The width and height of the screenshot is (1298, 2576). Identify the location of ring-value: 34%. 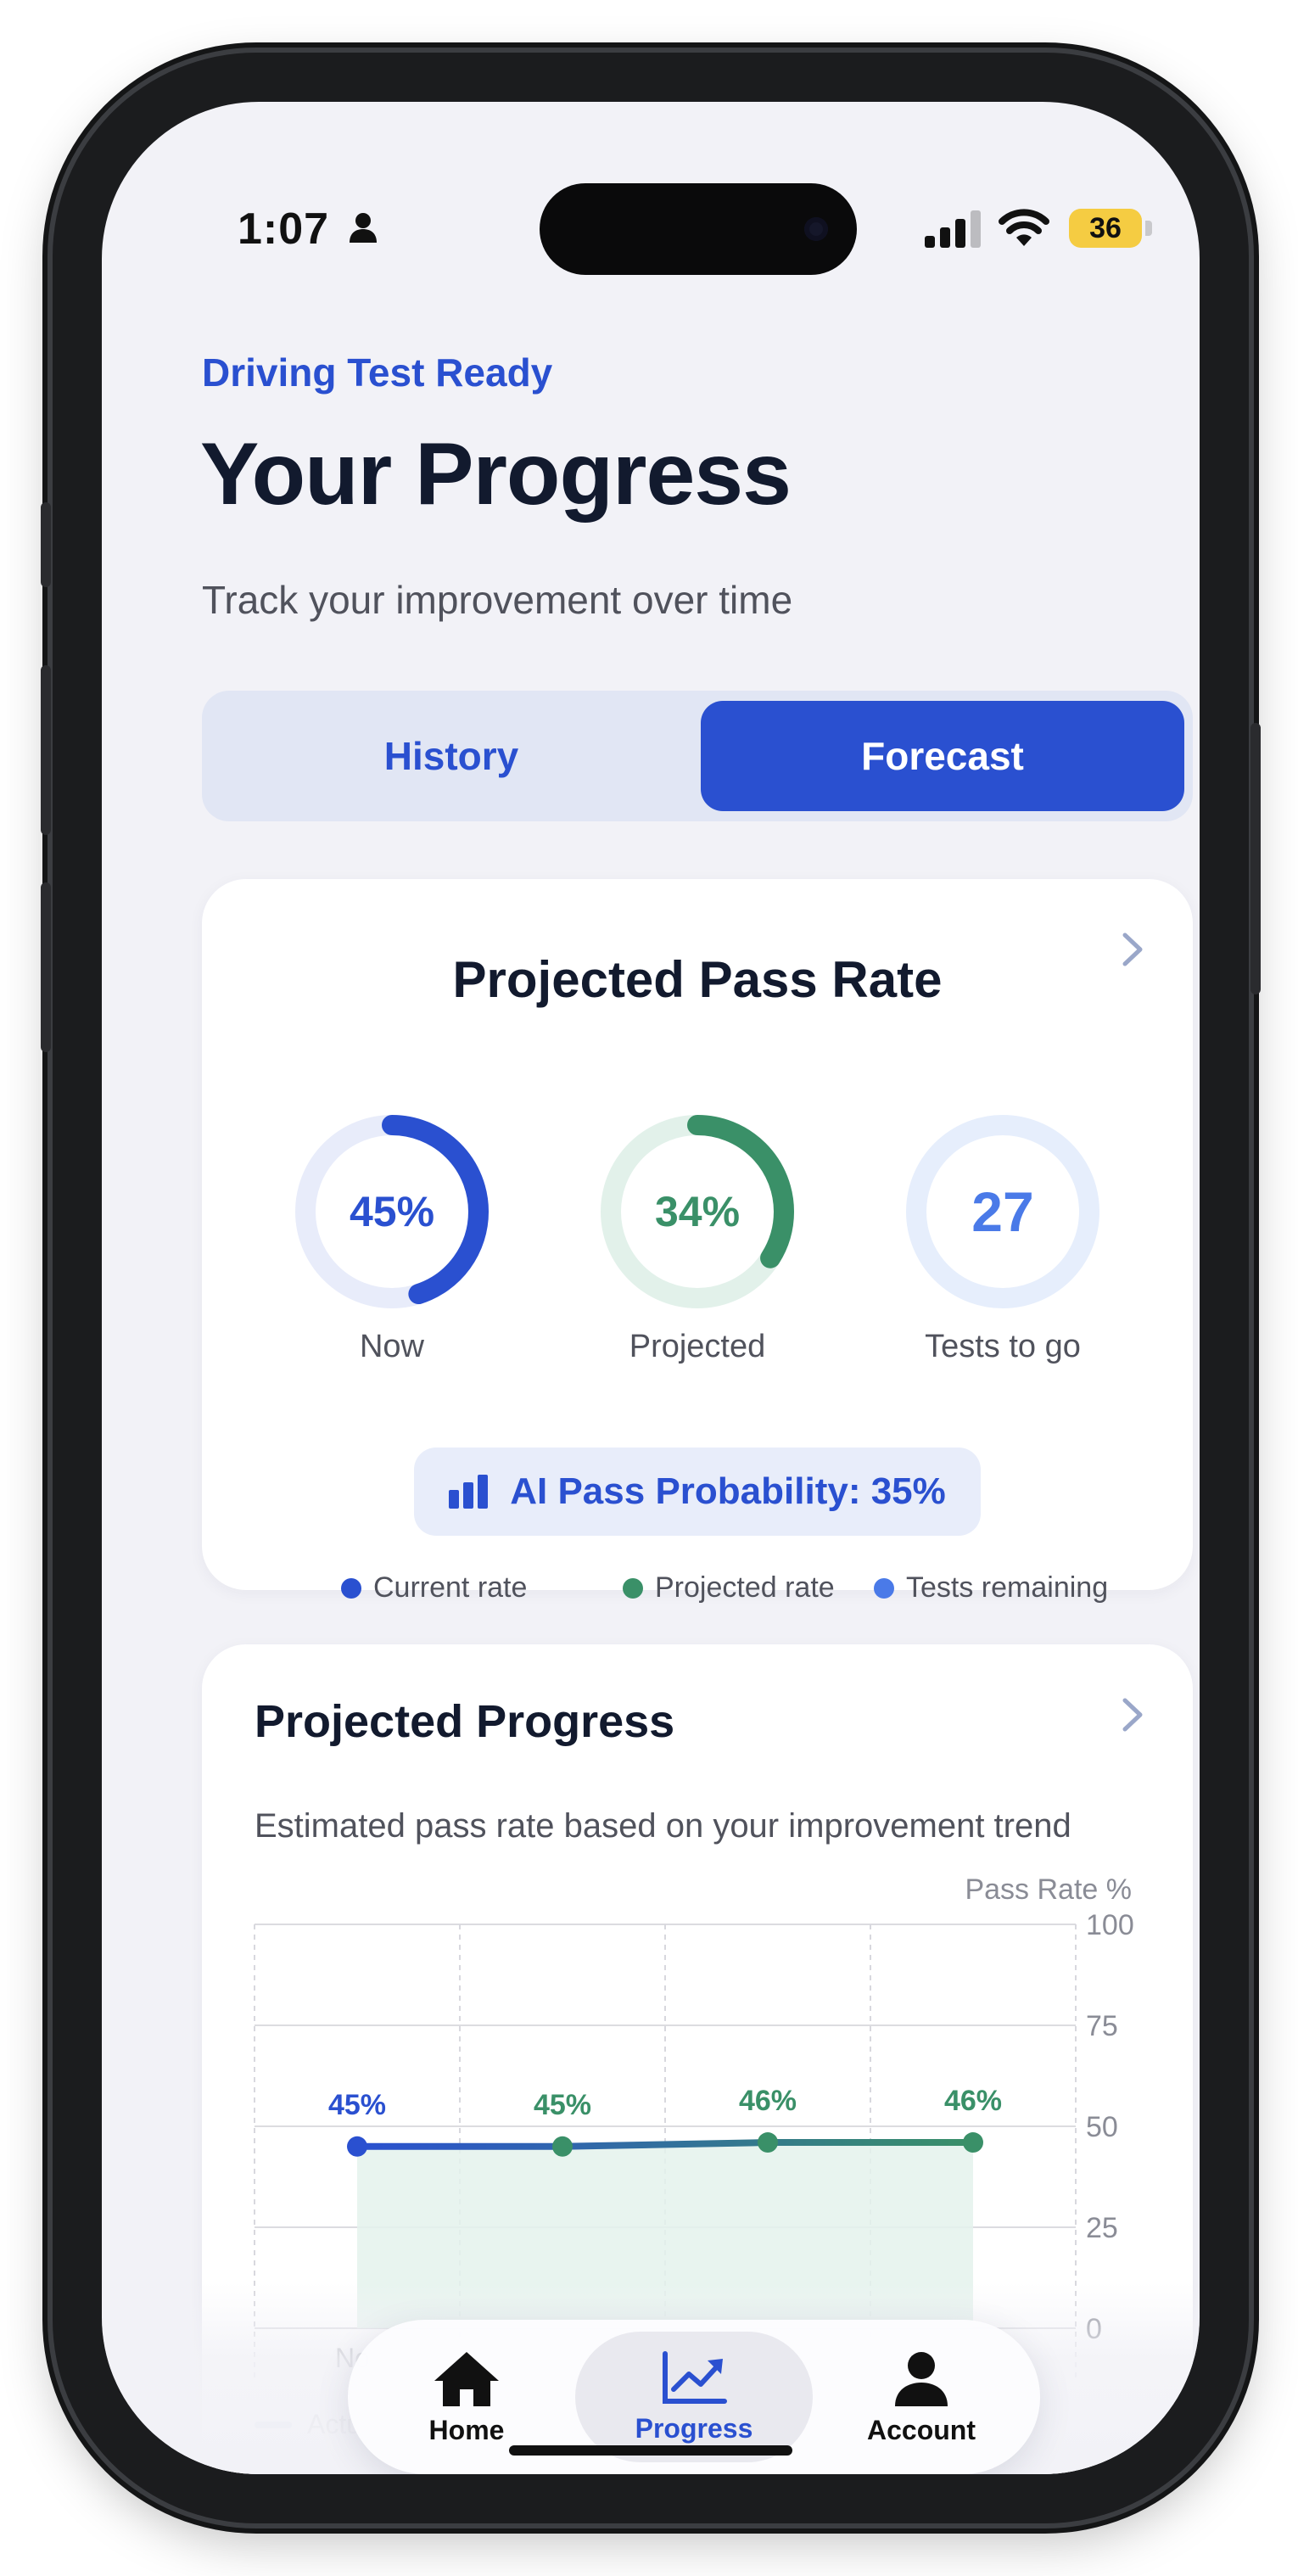
(697, 1211).